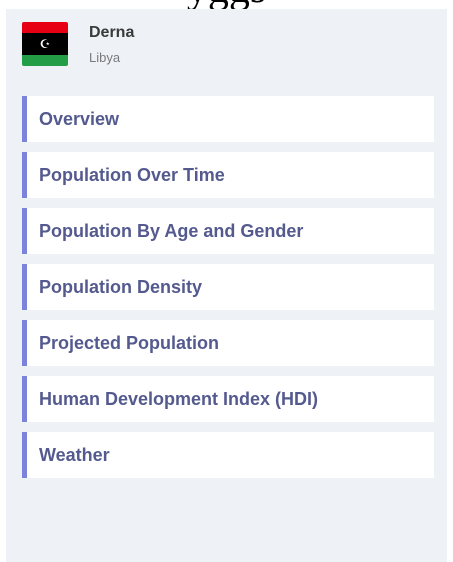  I want to click on nav-item-population-density: Population Density, so click(228, 287).